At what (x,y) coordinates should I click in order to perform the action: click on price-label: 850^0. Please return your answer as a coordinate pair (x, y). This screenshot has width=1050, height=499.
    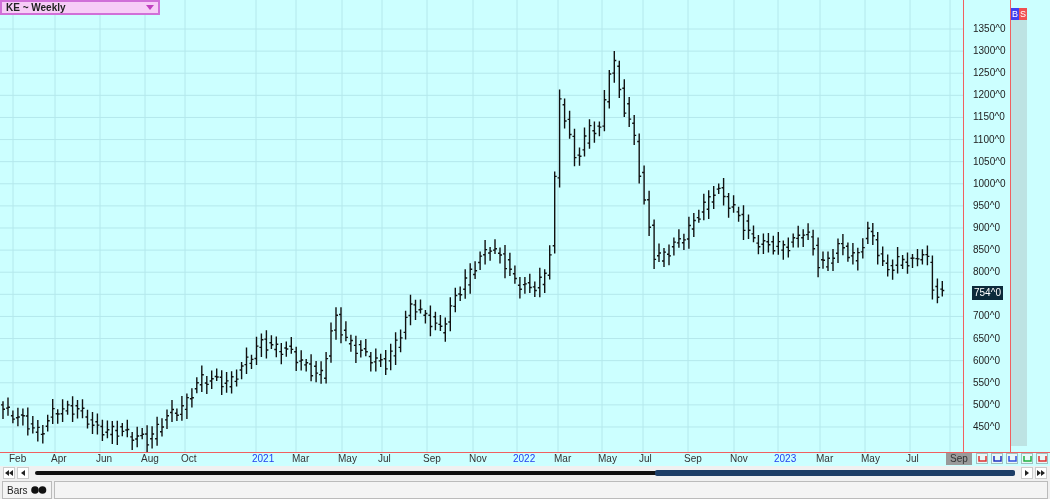
    Looking at the image, I should click on (986, 250).